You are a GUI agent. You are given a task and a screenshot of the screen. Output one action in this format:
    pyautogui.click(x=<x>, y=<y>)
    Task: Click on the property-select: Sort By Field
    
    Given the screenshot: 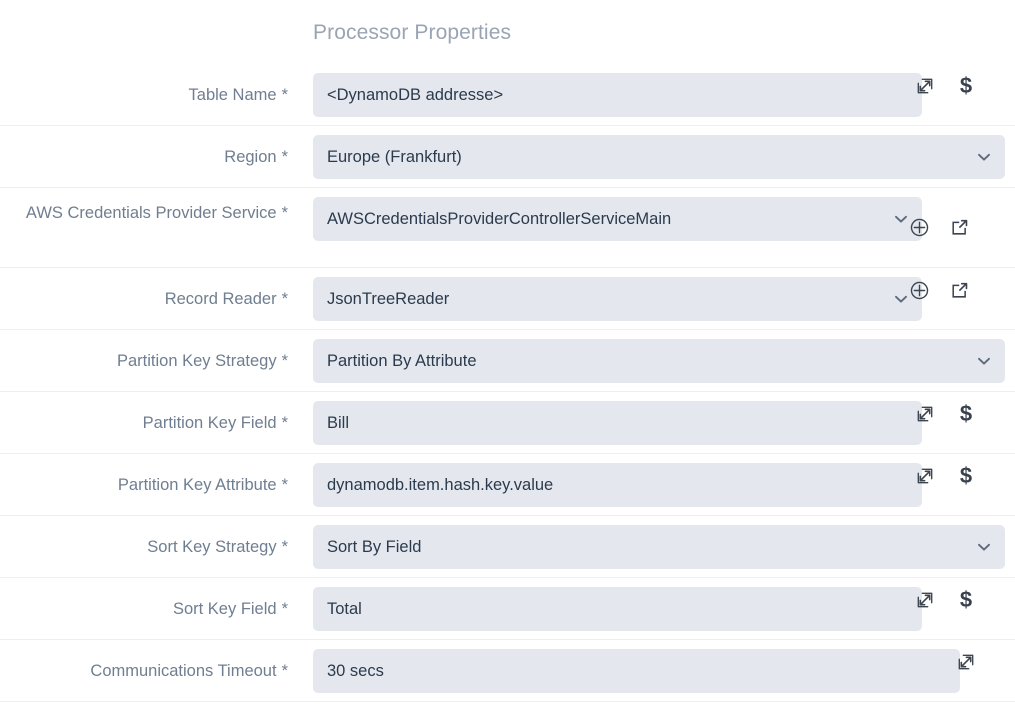 What is the action you would take?
    pyautogui.click(x=659, y=547)
    